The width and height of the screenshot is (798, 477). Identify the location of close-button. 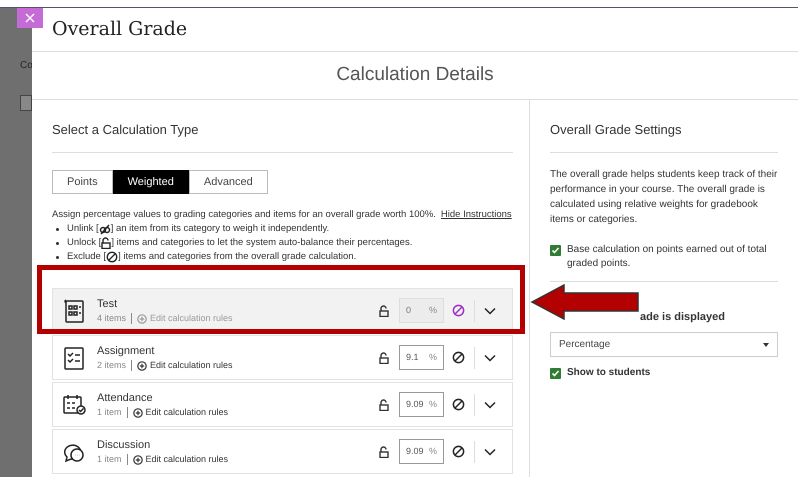
(30, 18).